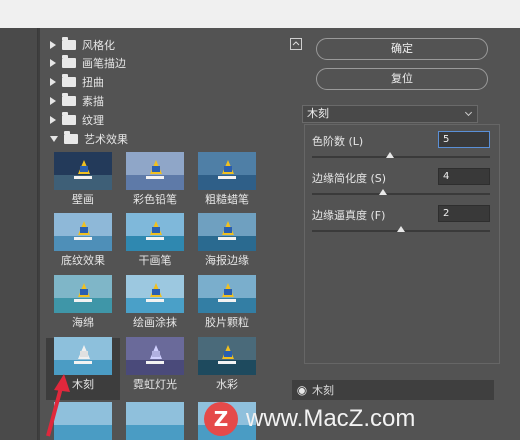  I want to click on edge-simplicity-input: 4, so click(464, 176).